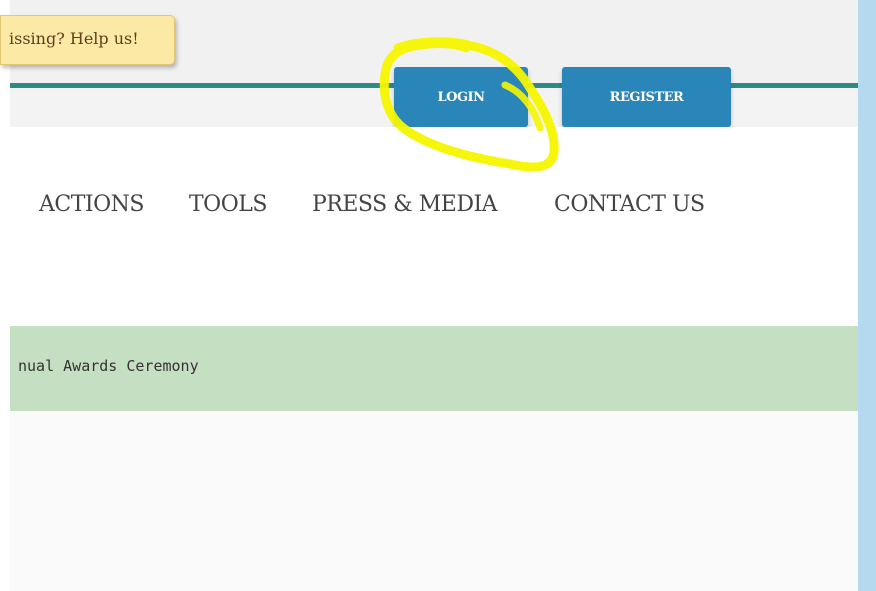 The width and height of the screenshot is (876, 591). Describe the element at coordinates (108, 366) in the screenshot. I see `banner-text: nual Awards Ceremony` at that location.